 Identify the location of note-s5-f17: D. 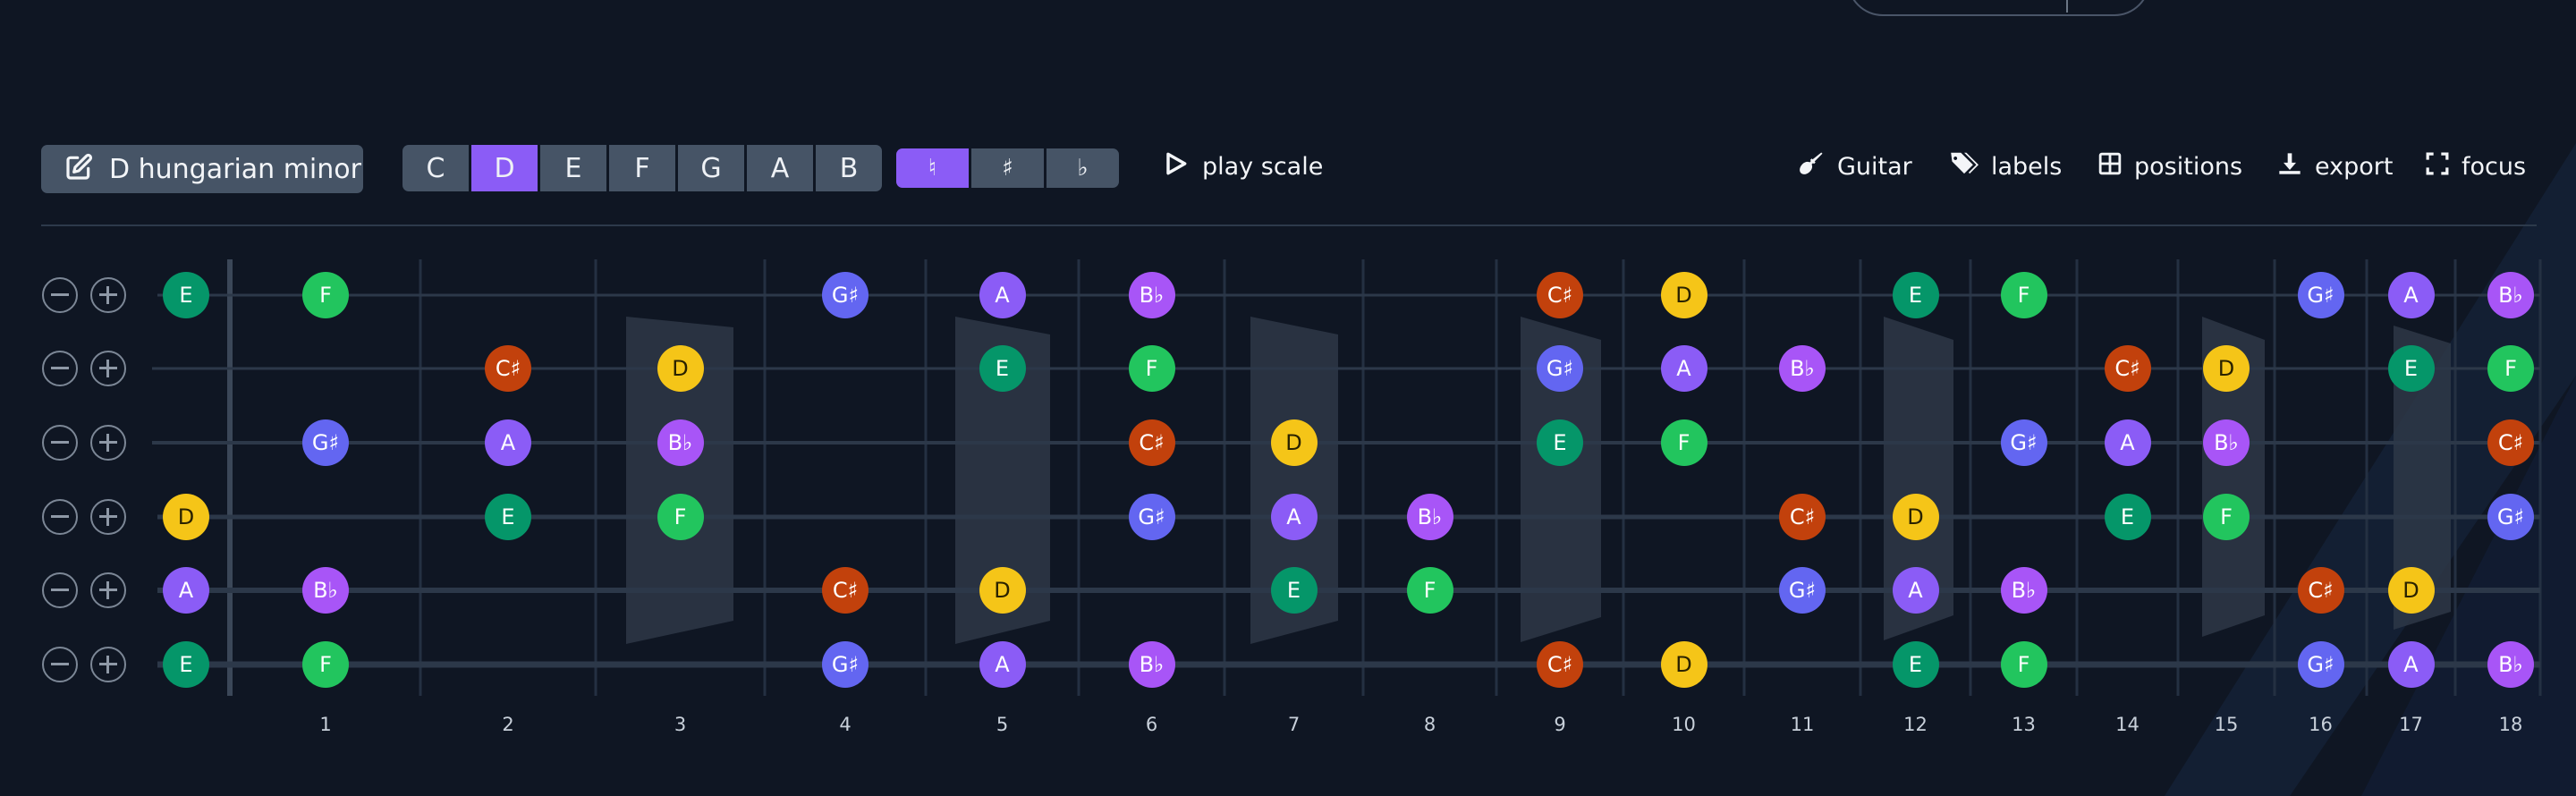
(2411, 590).